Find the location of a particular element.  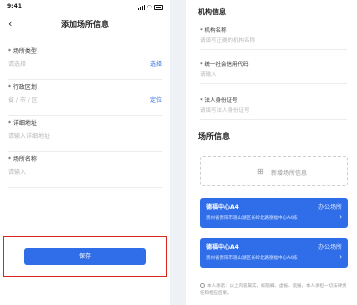

address-field: * 详细地址 请输入详细地址 is located at coordinates (85, 135).